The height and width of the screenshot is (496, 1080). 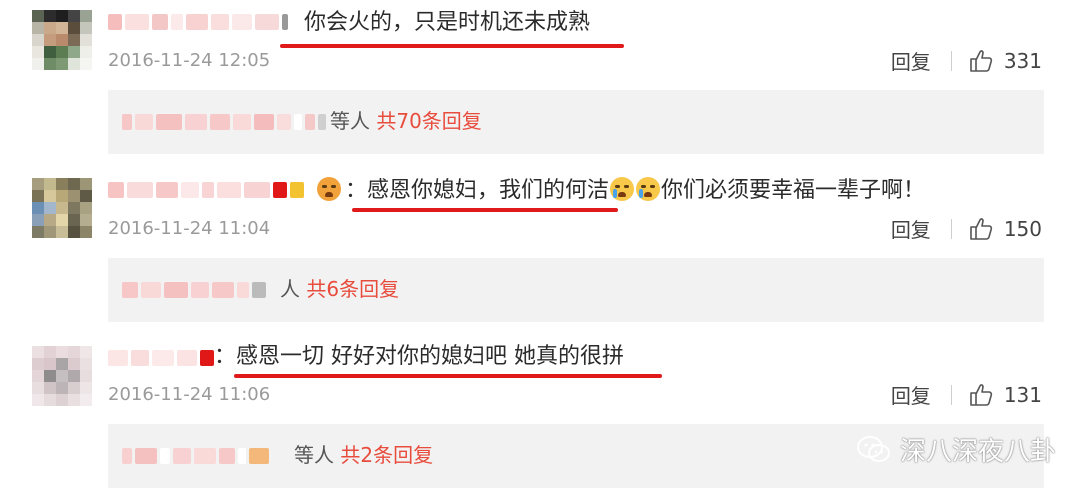 What do you see at coordinates (793, 190) in the screenshot?
I see `comment-text-part-2: 你们必须要幸福一辈子啊！` at bounding box center [793, 190].